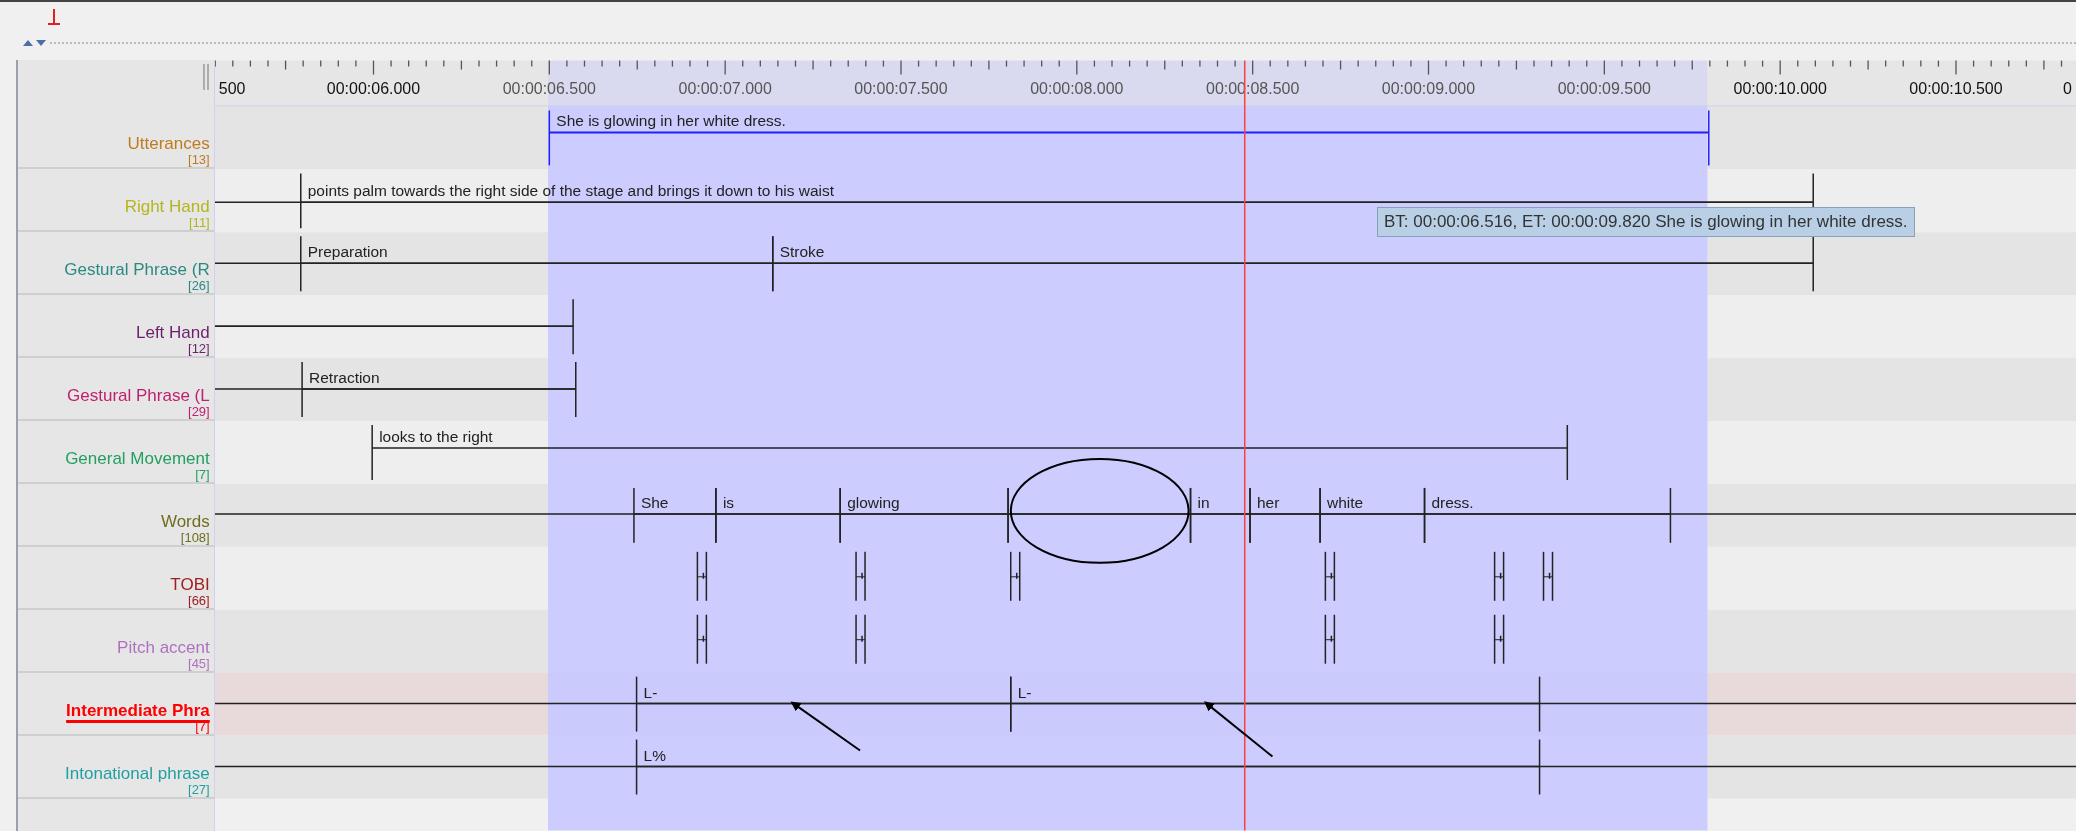 This screenshot has width=2076, height=831. What do you see at coordinates (167, 206) in the screenshot?
I see `tier-name: Right Hand` at bounding box center [167, 206].